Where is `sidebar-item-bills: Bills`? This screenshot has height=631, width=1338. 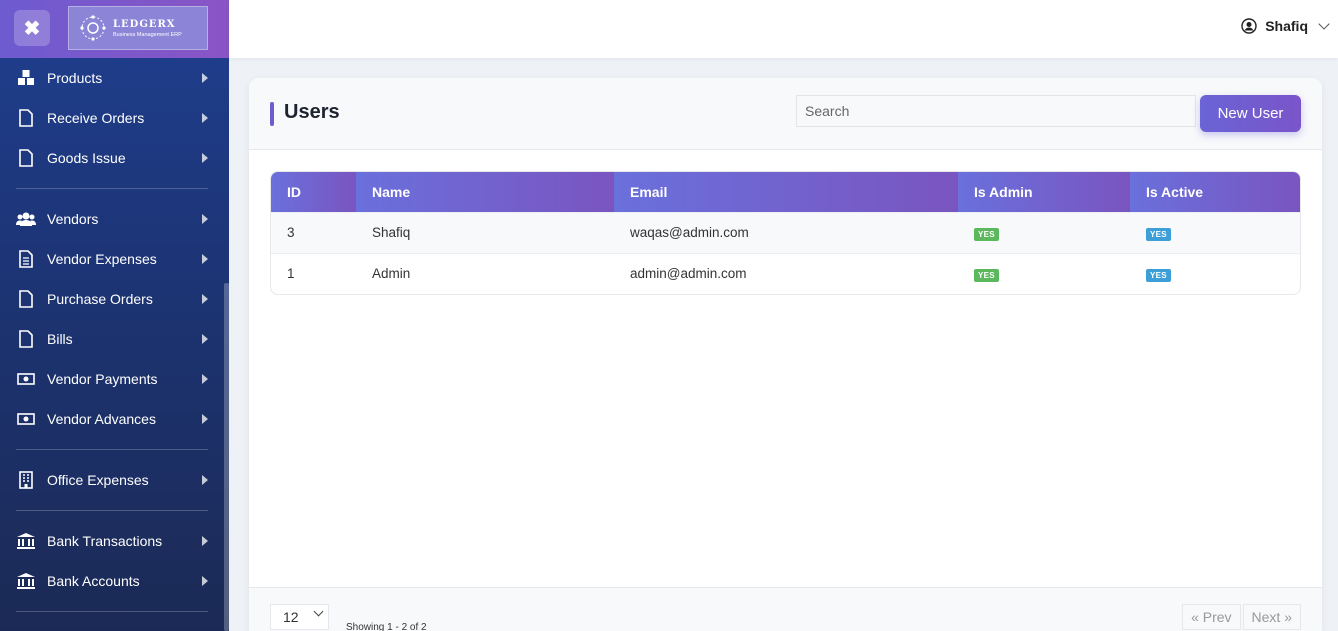 sidebar-item-bills: Bills is located at coordinates (112, 339).